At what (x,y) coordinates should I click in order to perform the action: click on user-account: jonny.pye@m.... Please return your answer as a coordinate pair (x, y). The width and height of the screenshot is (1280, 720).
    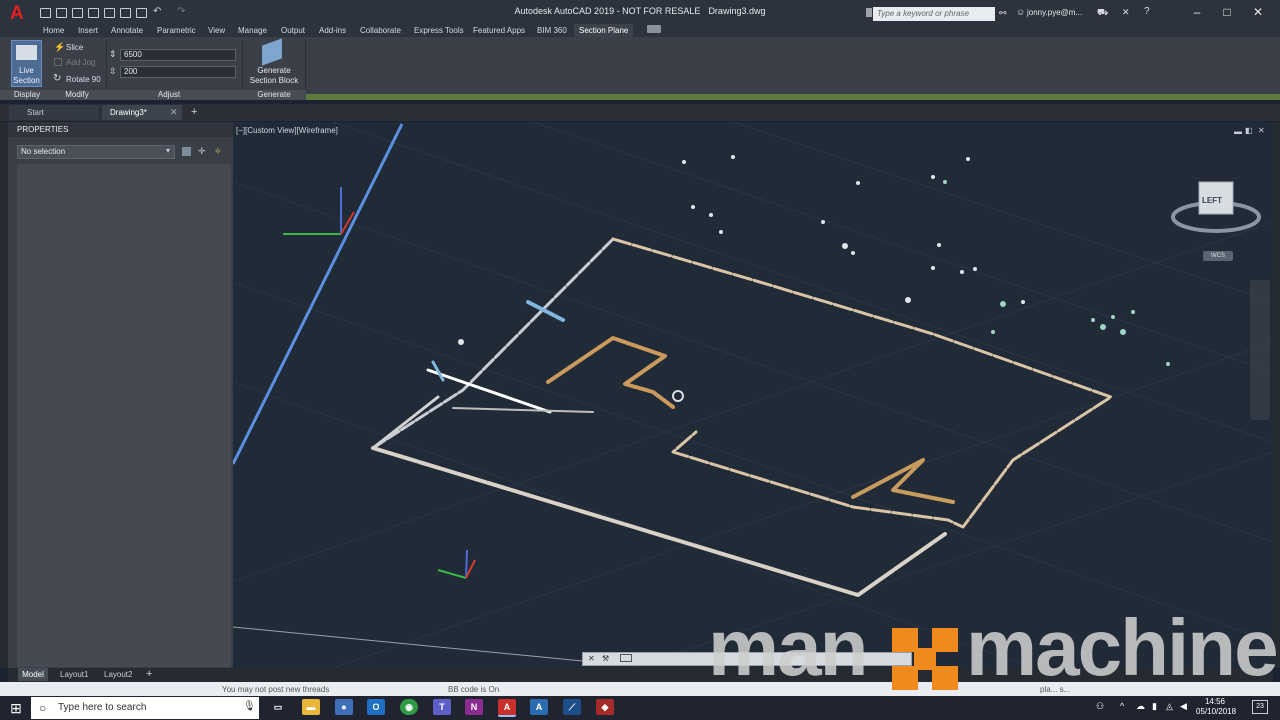
    Looking at the image, I should click on (1054, 12).